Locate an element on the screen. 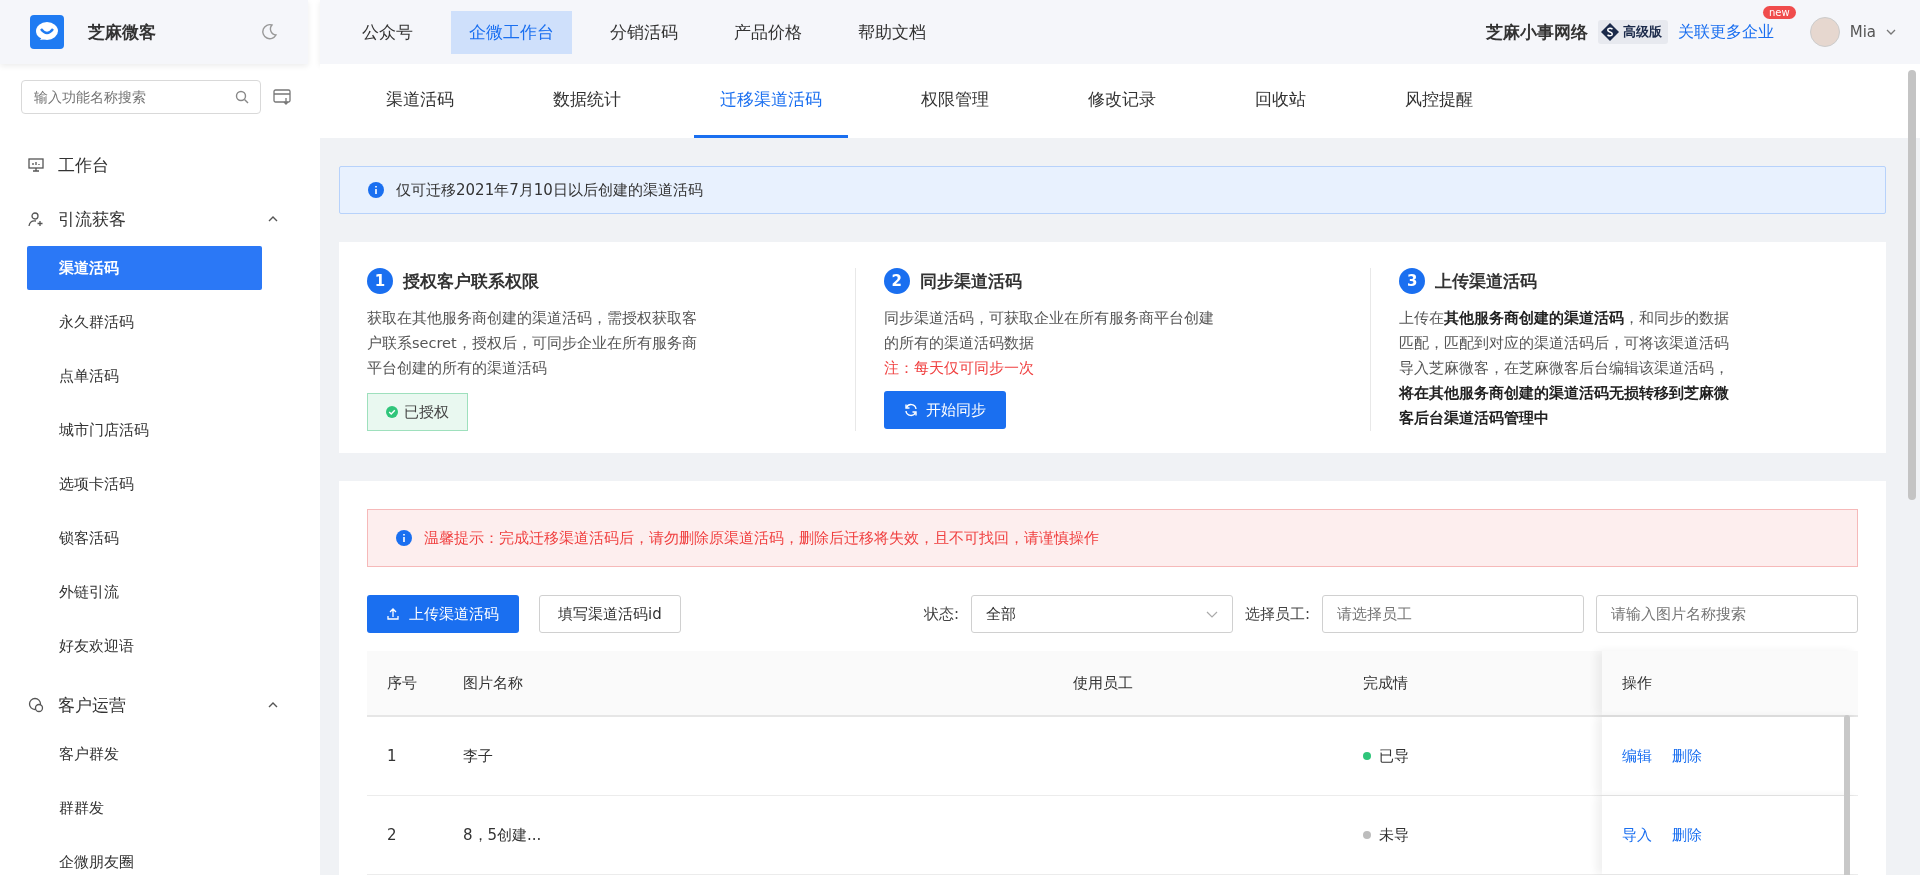 Image resolution: width=1920 pixels, height=875 pixels. top-nav-item: 产品价格 is located at coordinates (768, 32).